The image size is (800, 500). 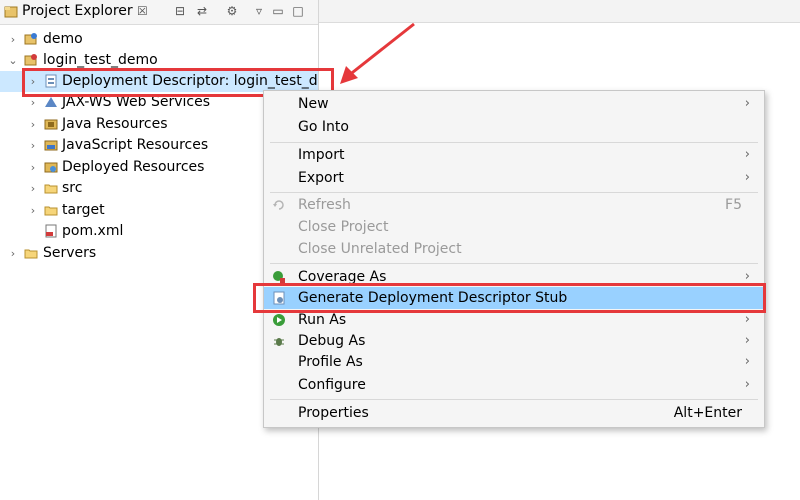 I want to click on tree-item-label: Servers, so click(x=70, y=253).